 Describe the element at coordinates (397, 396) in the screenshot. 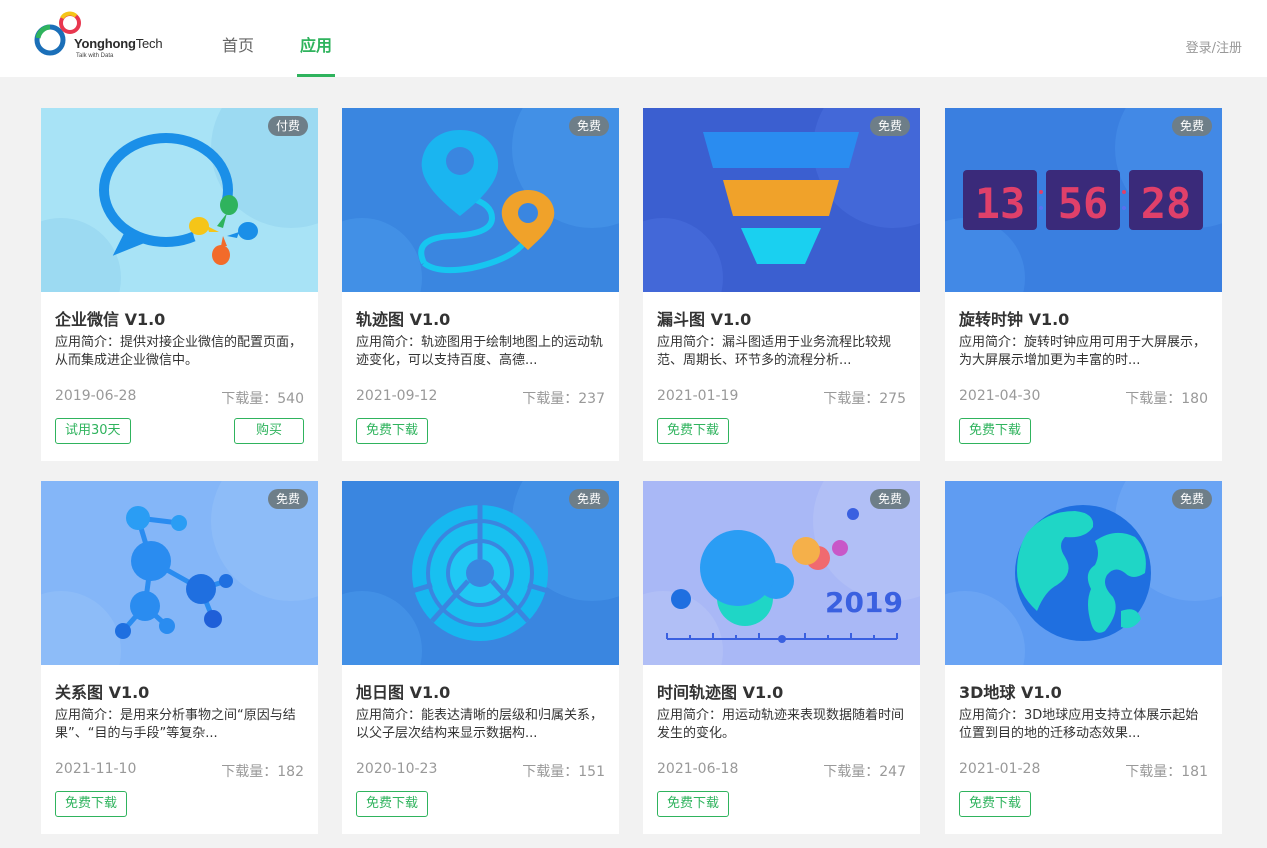

I see `card-date: 2021-09-12` at that location.